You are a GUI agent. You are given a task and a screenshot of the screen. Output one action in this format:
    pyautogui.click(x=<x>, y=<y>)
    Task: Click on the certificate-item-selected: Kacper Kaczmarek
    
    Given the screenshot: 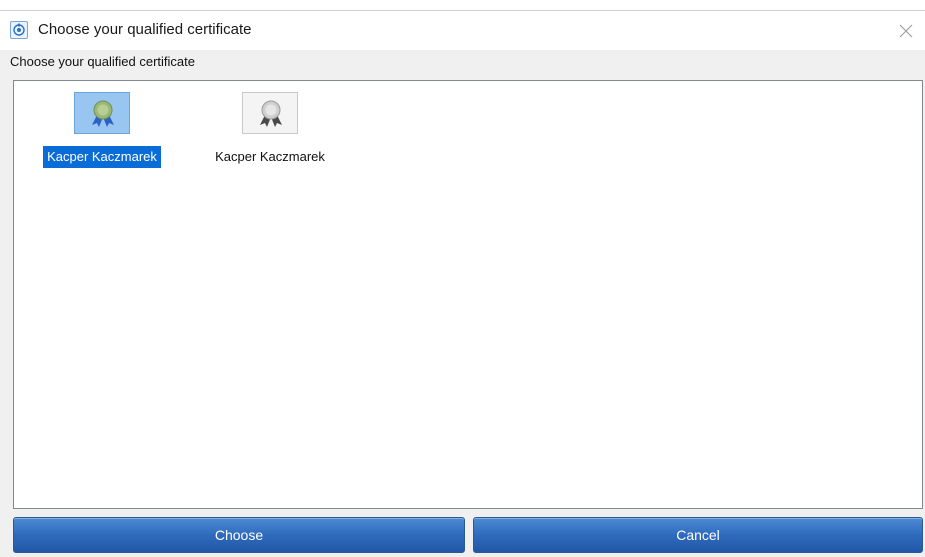 What is the action you would take?
    pyautogui.click(x=102, y=131)
    